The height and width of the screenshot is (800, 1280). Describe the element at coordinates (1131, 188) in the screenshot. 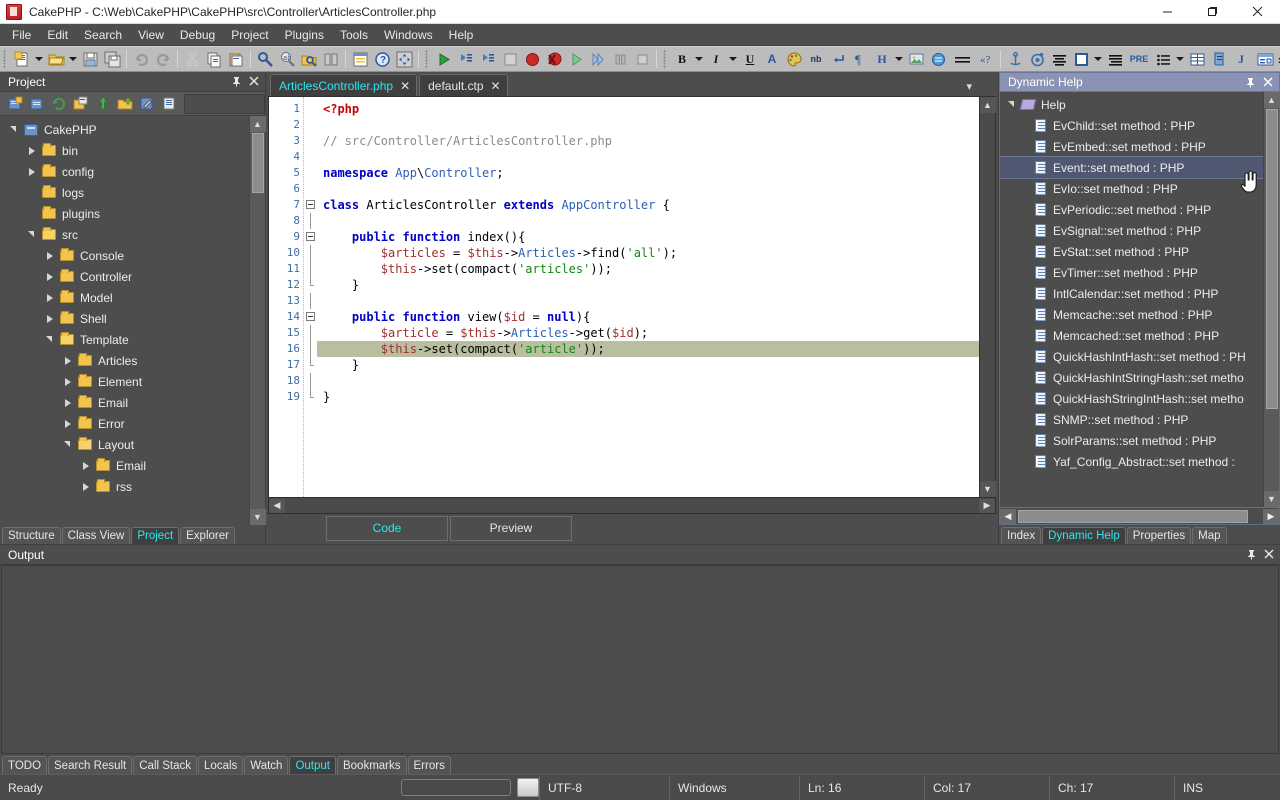

I see `help-topic-item: EvIo::set method : PHP` at that location.